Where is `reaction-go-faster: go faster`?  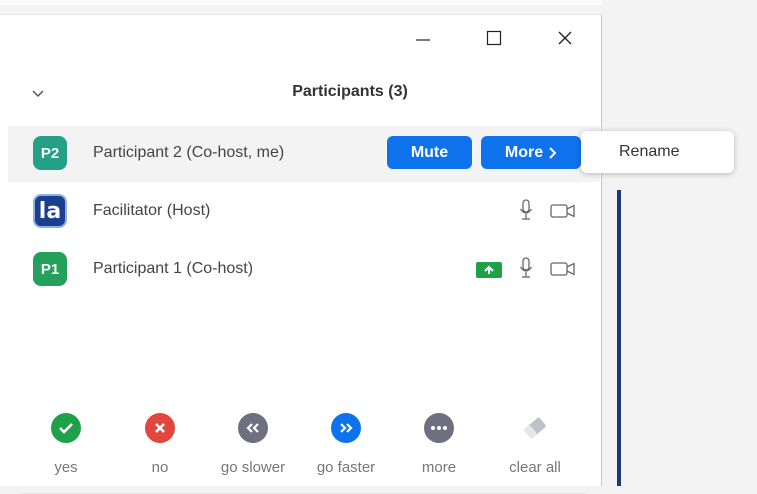
reaction-go-faster: go faster is located at coordinates (346, 444).